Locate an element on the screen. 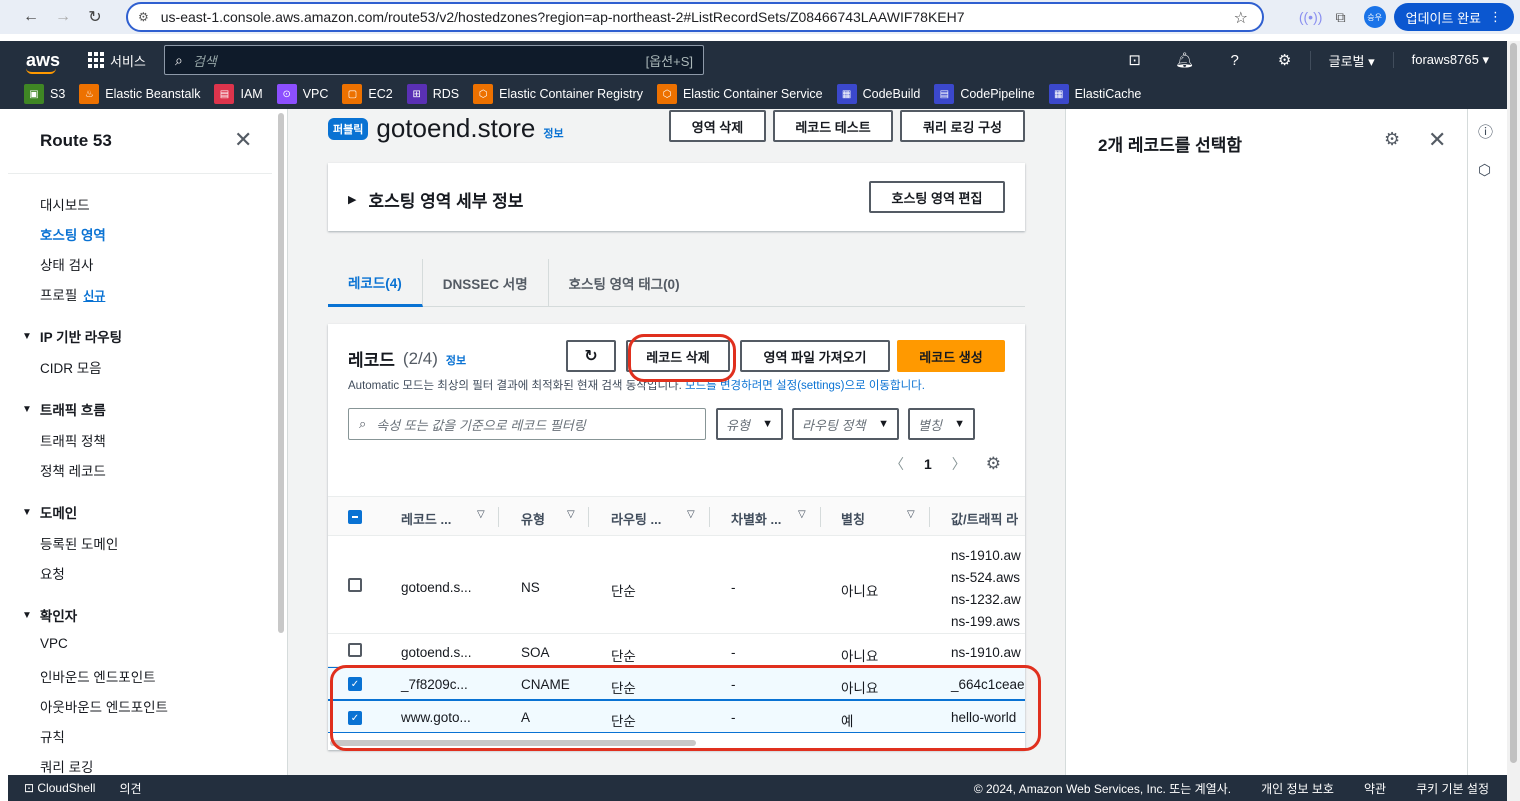 The image size is (1520, 801). select-all-checkbox is located at coordinates (355, 517).